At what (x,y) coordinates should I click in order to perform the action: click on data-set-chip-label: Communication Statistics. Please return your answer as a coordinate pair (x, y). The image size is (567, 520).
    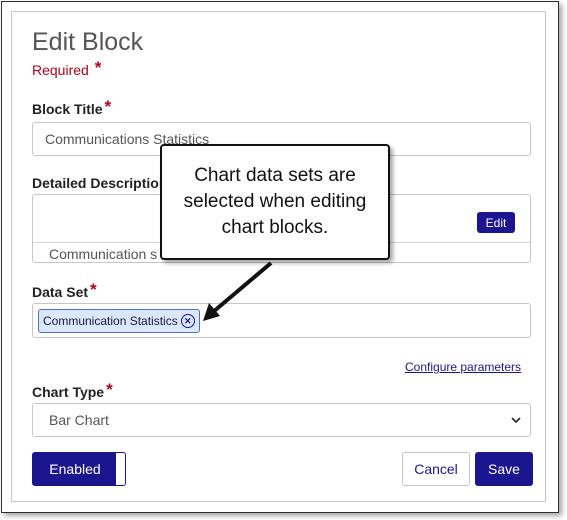
    Looking at the image, I should click on (110, 321).